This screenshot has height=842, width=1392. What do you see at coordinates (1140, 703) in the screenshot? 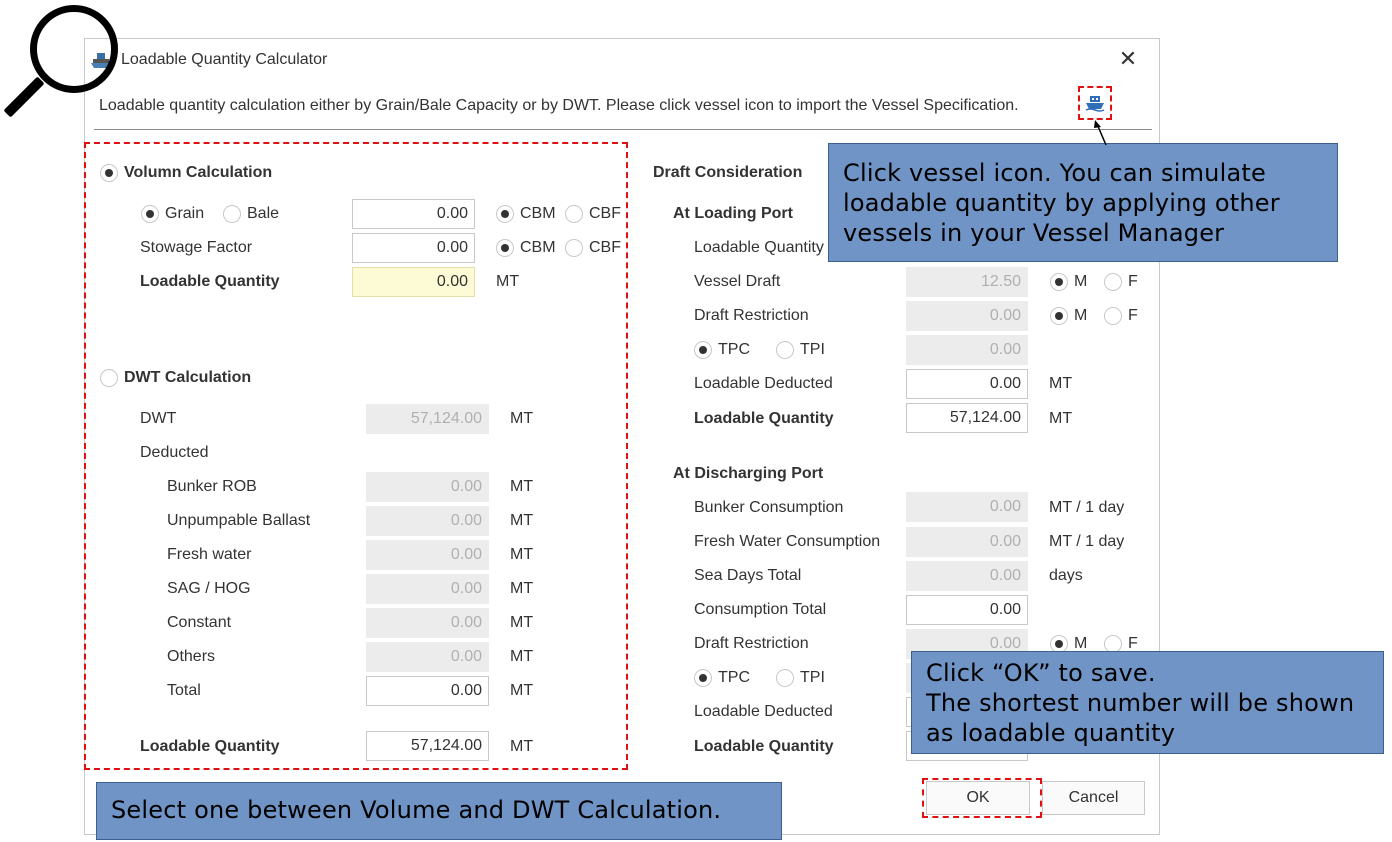
I see `ok-callout-line: The shortest number will be shown` at bounding box center [1140, 703].